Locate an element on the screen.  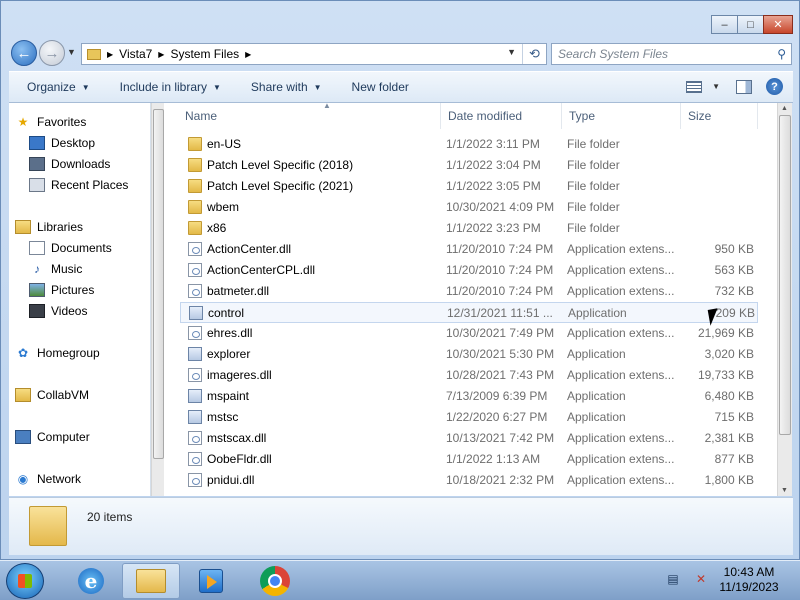
back-button: ← is located at coordinates (24, 53).